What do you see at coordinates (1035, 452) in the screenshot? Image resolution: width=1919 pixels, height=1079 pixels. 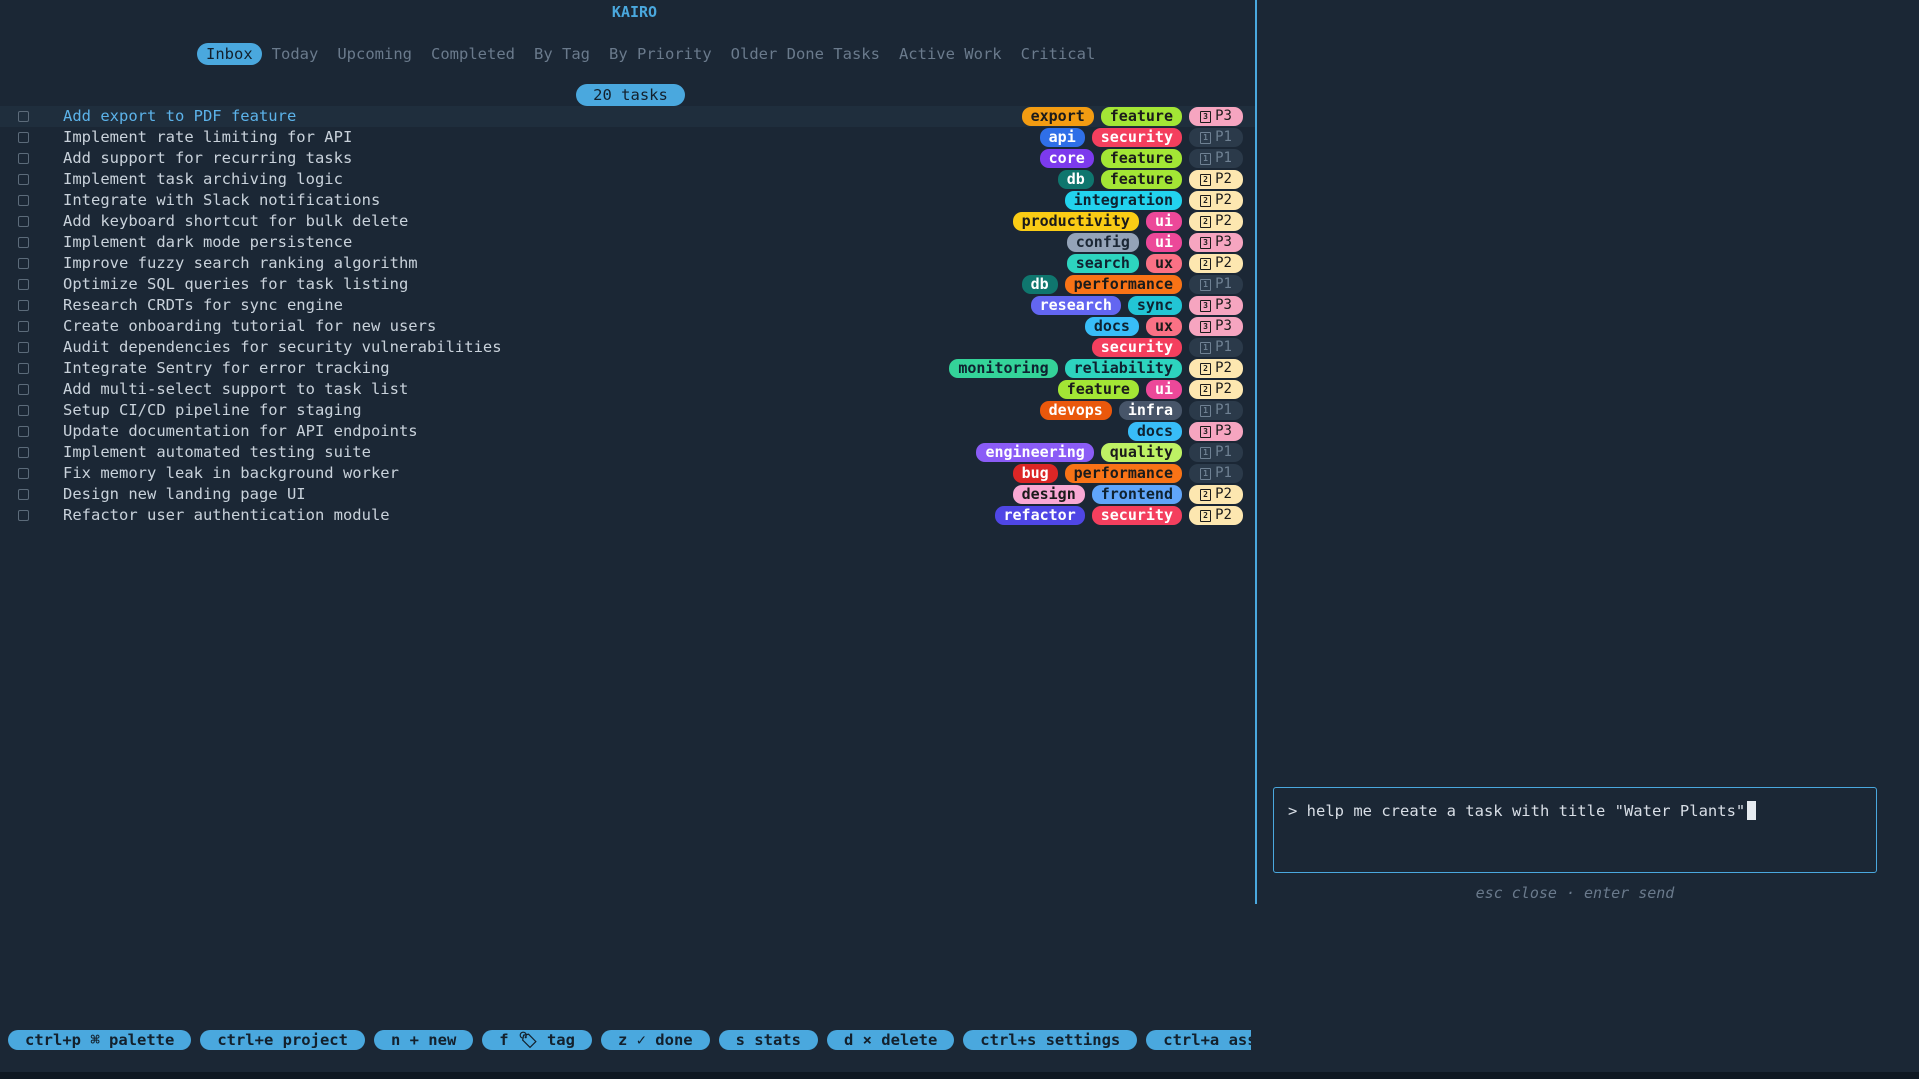 I see `tag-badge: engineering` at bounding box center [1035, 452].